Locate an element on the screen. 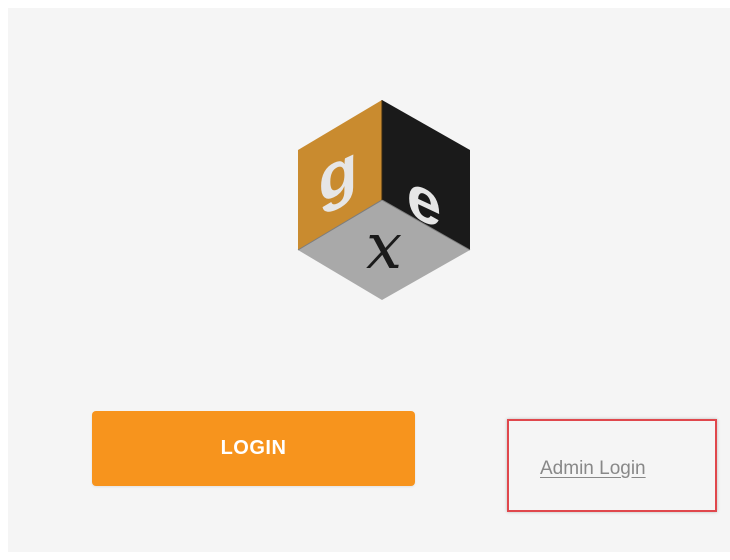 Image resolution: width=730 pixels, height=560 pixels. admin-login-link: Admin Login is located at coordinates (593, 469).